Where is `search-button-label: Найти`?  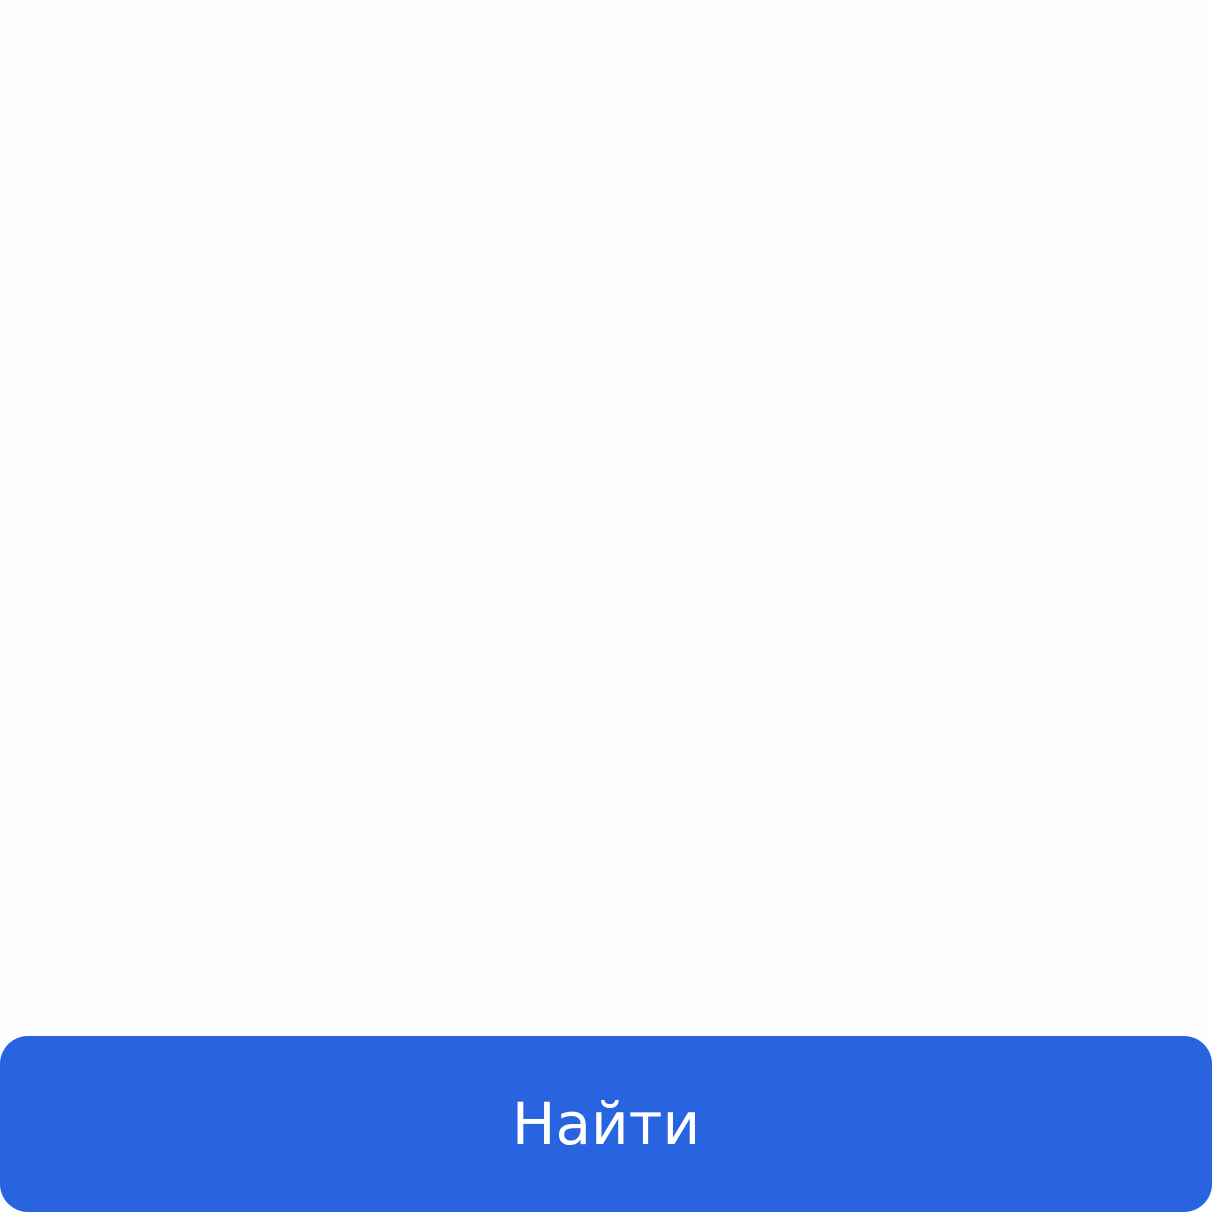
search-button-label: Найти is located at coordinates (606, 1124).